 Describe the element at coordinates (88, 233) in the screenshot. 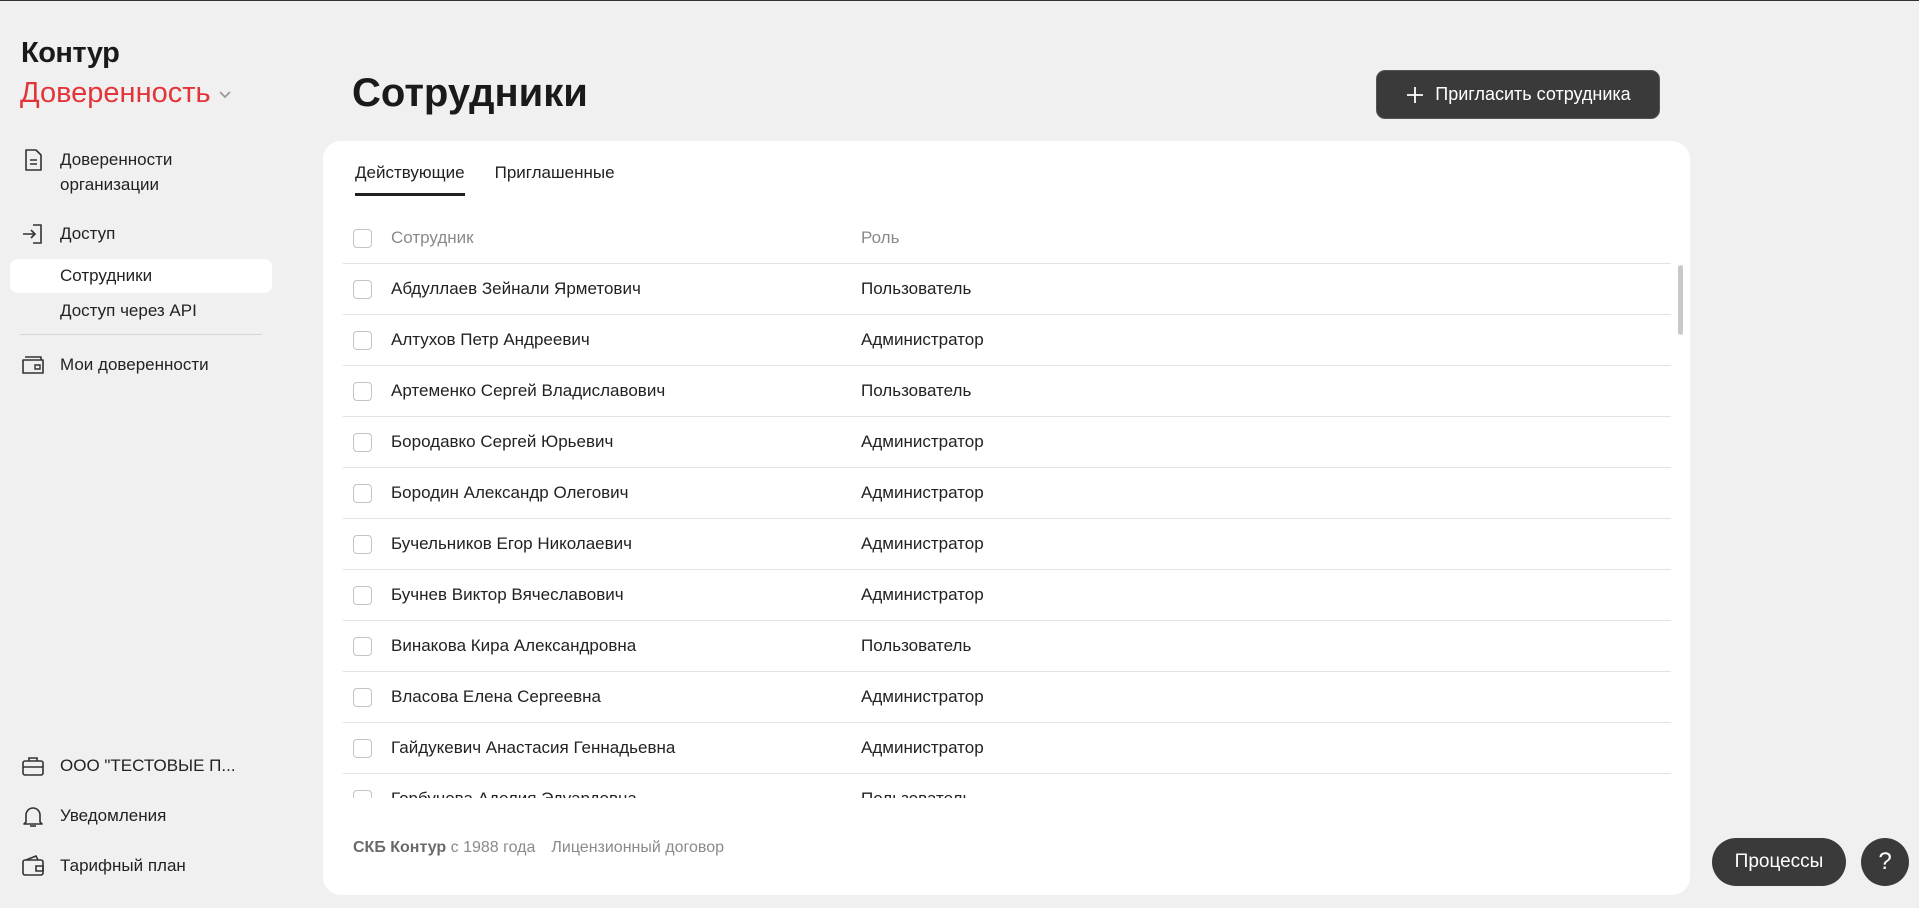

I see `sidebar-item-label: Доступ` at that location.